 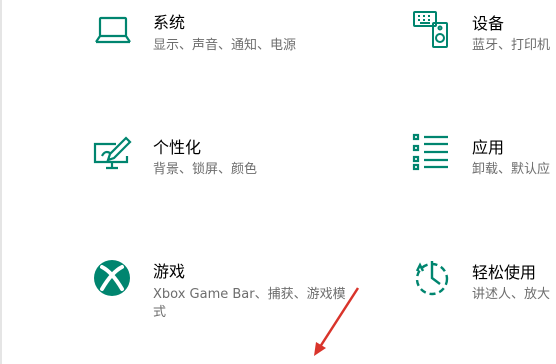 What do you see at coordinates (208, 35) in the screenshot?
I see `settings-tile-system: 系统 显示、声音、通知、电源` at bounding box center [208, 35].